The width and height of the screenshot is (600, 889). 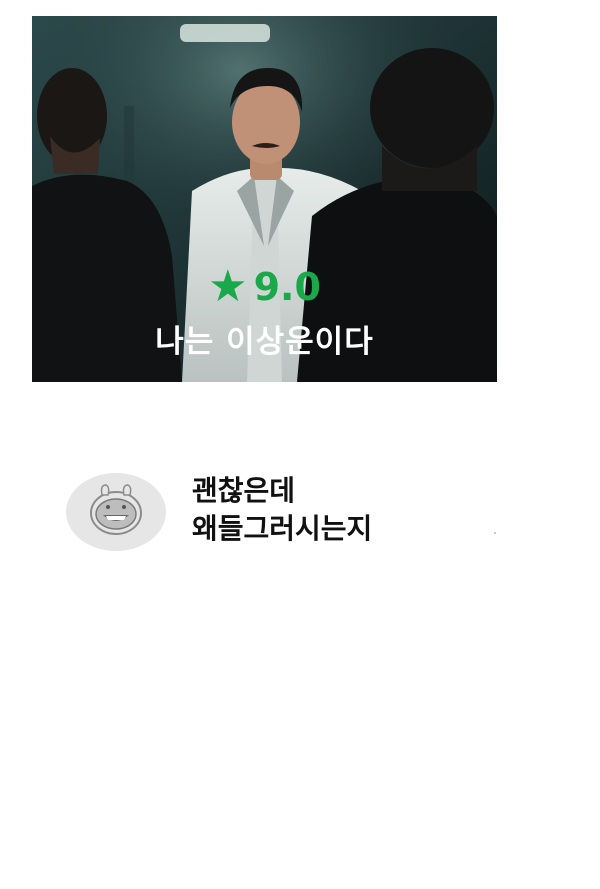 What do you see at coordinates (282, 528) in the screenshot?
I see `comment-line-2: 왜들그러시는지` at bounding box center [282, 528].